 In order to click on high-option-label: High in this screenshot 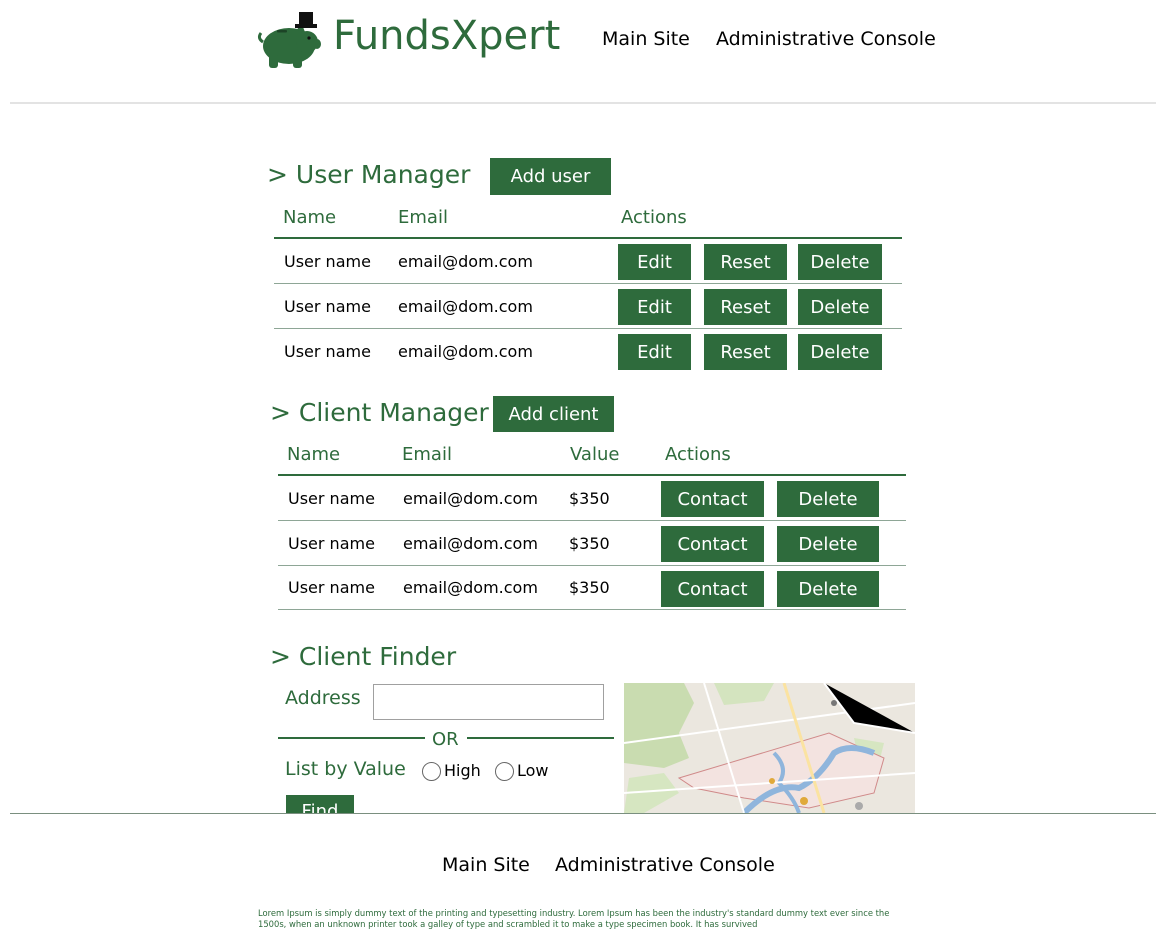, I will do `click(462, 770)`.